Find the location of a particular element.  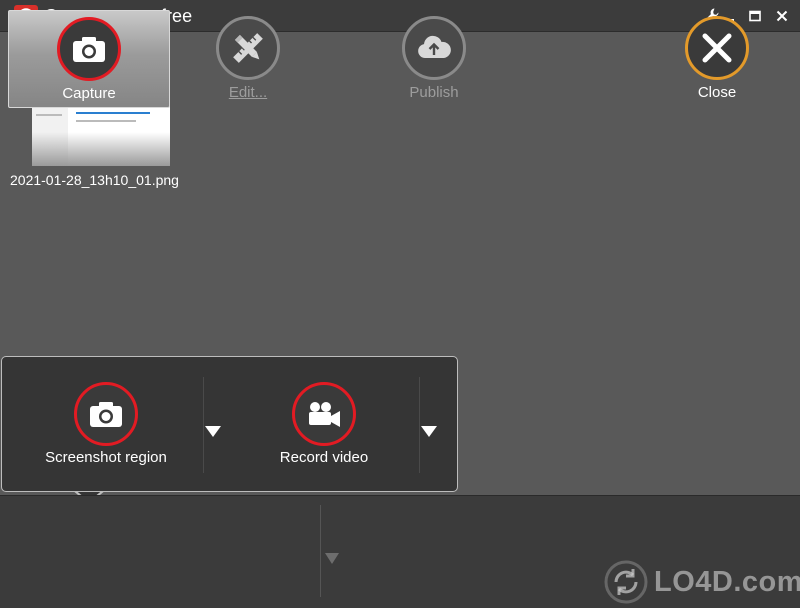

record-video-button: Record video is located at coordinates (324, 425).